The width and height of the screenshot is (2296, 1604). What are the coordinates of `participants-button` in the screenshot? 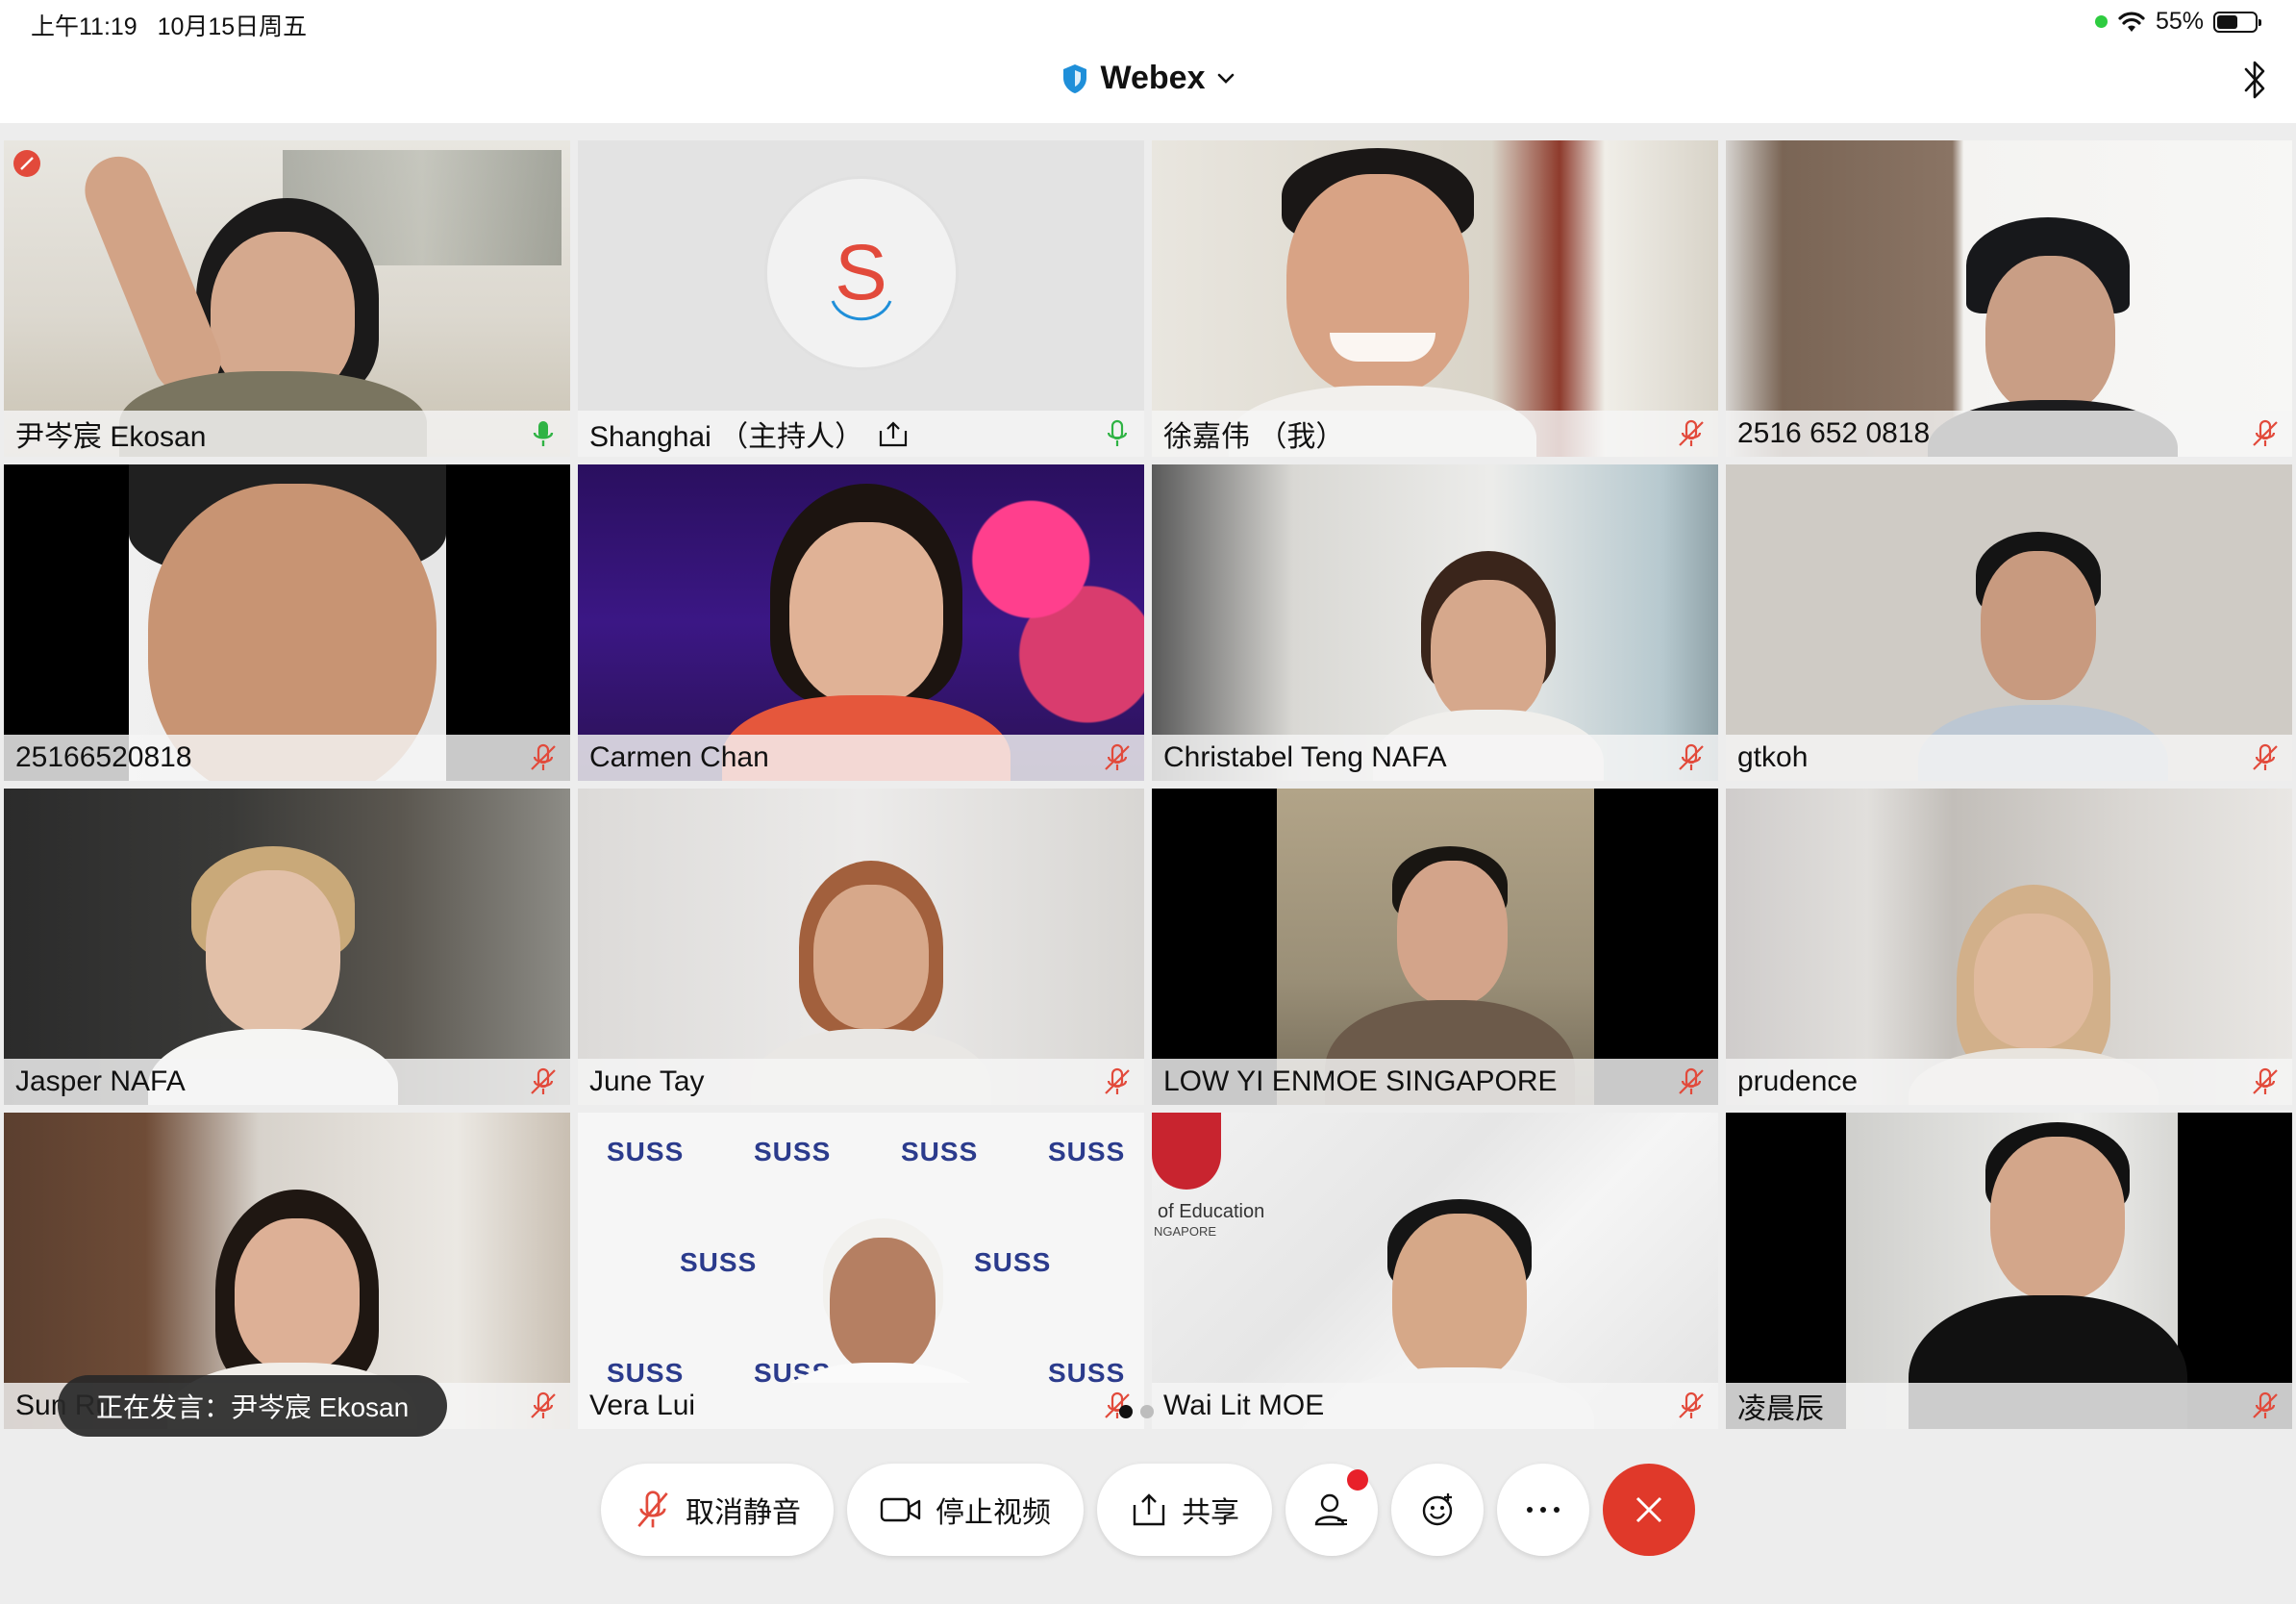 It's located at (1331, 1510).